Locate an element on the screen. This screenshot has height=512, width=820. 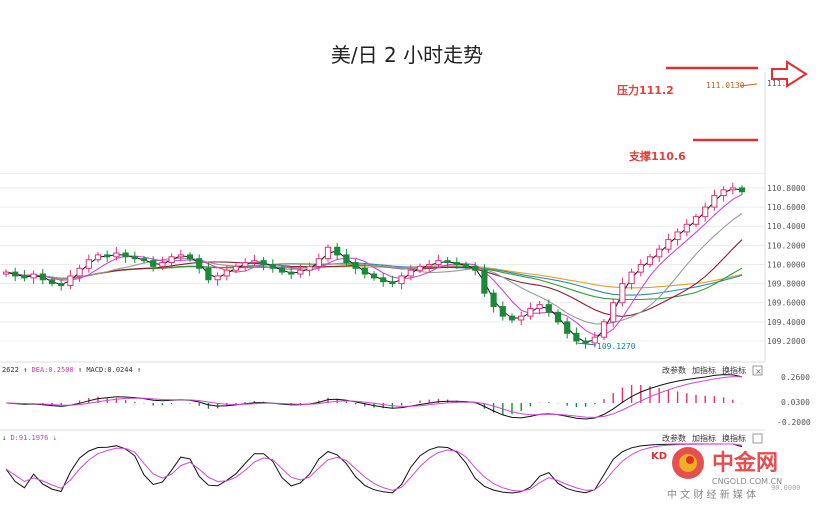
y-tick-label: 110.2000 is located at coordinates (786, 245).